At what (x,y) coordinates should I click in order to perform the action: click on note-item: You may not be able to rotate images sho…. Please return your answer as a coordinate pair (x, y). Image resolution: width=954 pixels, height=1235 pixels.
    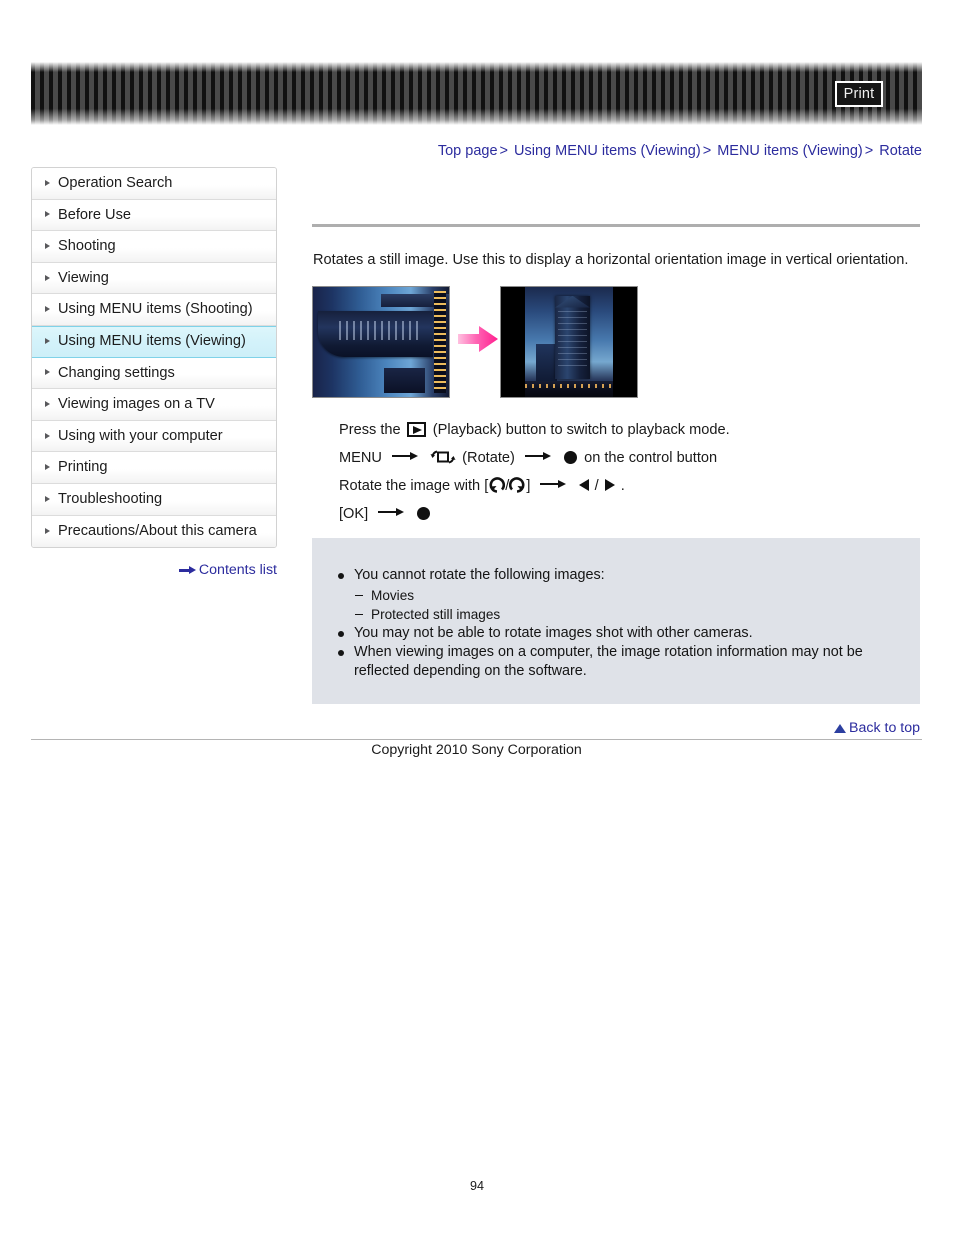
    Looking at the image, I should click on (618, 633).